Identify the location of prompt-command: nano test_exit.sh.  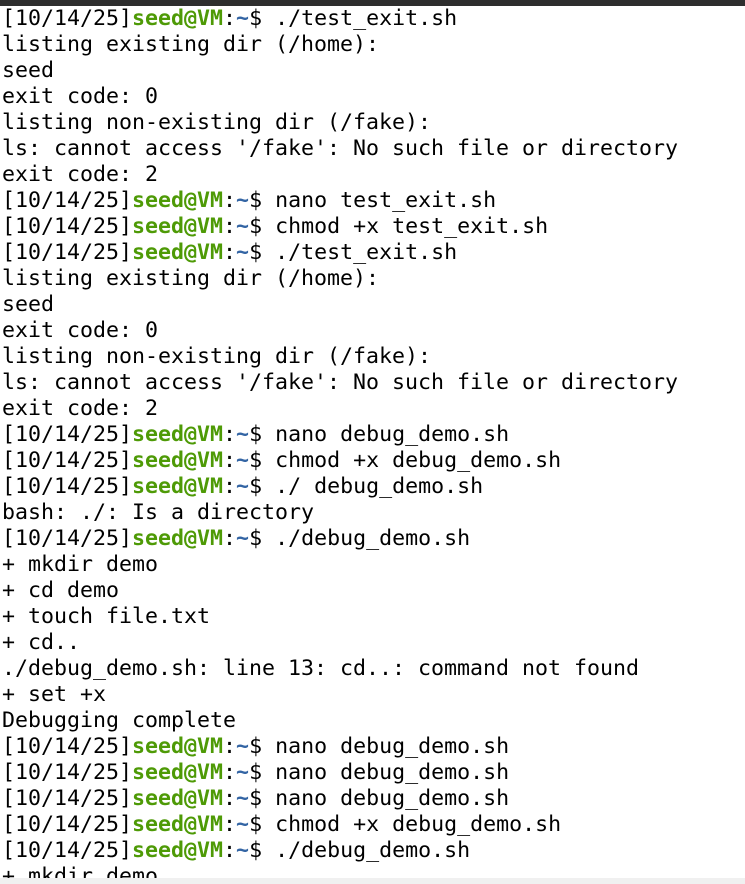
(386, 200).